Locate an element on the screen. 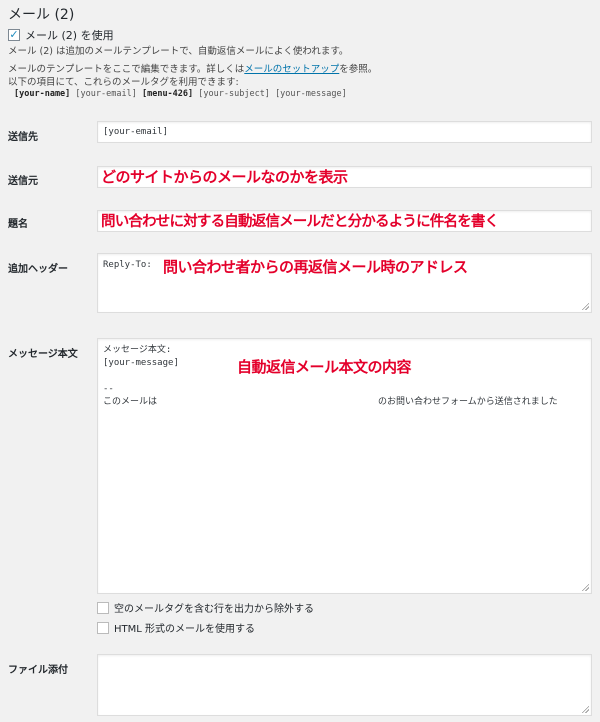 This screenshot has height=722, width=600. mail-tag: [menu-426] is located at coordinates (167, 94).